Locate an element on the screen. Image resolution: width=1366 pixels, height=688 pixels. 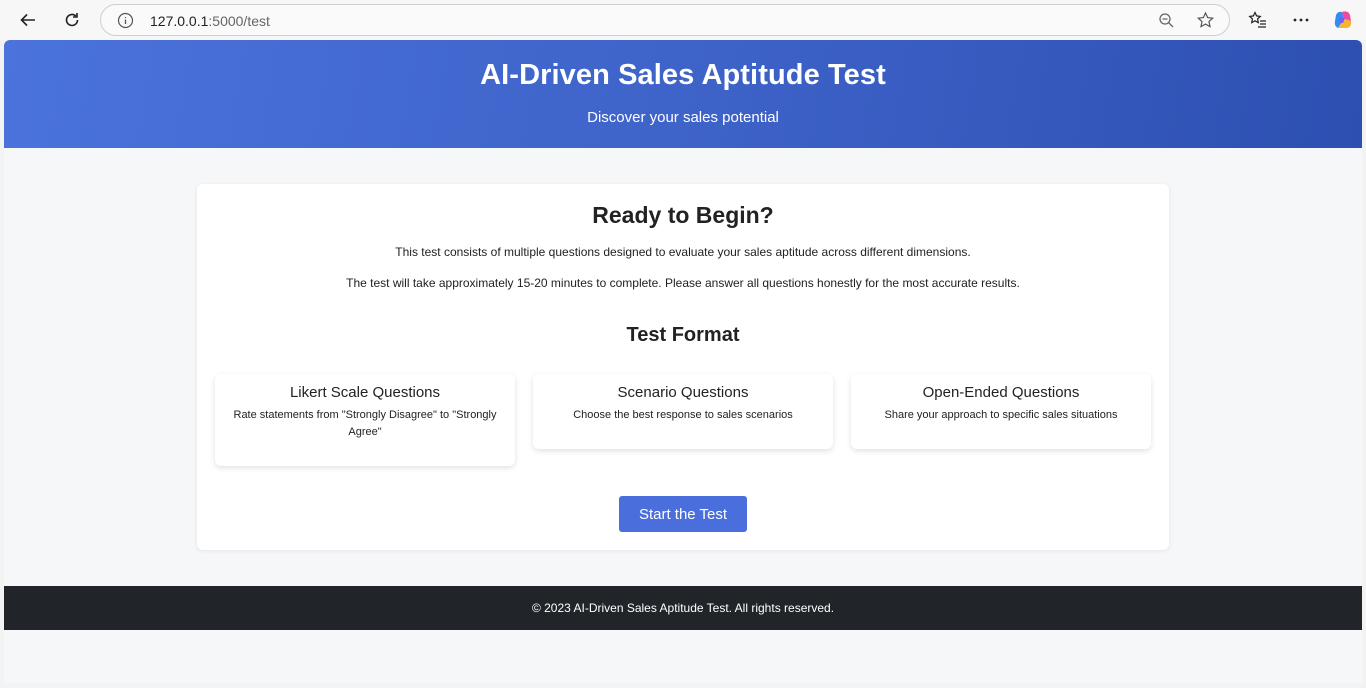
browser-toolbar: 127.0.0.1:5000/test is located at coordinates (683, 20).